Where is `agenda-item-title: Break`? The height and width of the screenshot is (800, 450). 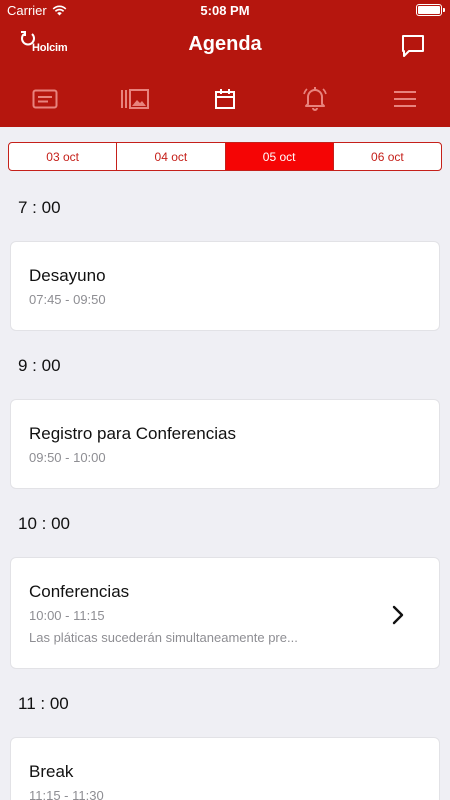
agenda-item-title: Break is located at coordinates (51, 771).